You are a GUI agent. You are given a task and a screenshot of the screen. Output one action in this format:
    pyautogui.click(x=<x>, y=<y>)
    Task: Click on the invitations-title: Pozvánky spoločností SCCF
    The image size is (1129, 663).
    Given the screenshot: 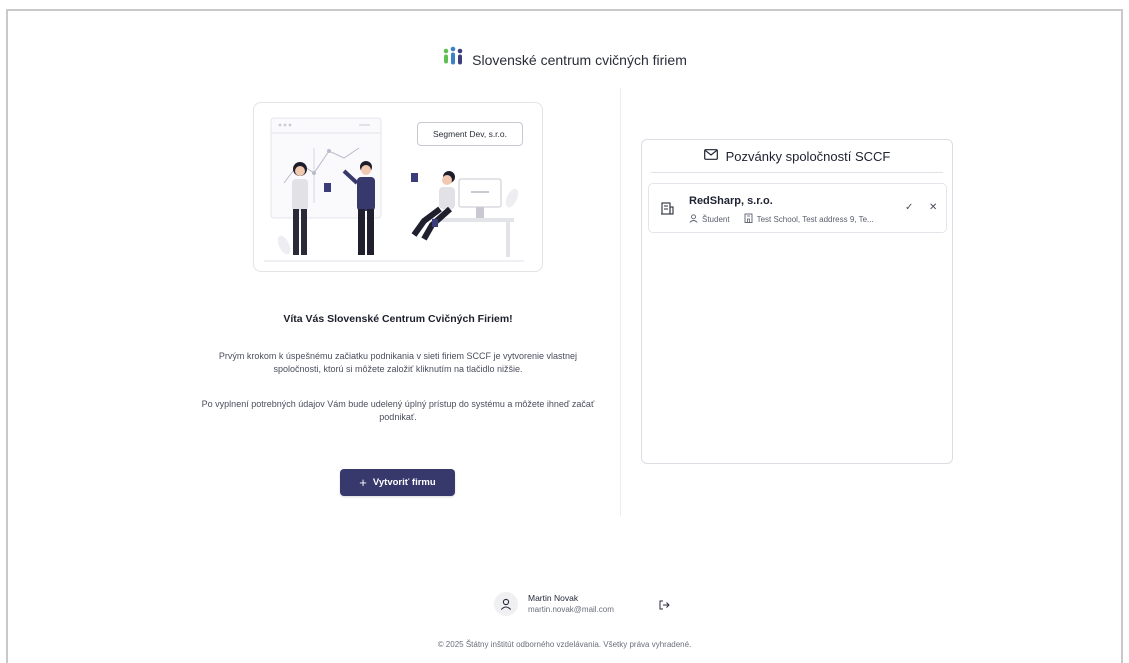 What is the action you would take?
    pyautogui.click(x=808, y=156)
    